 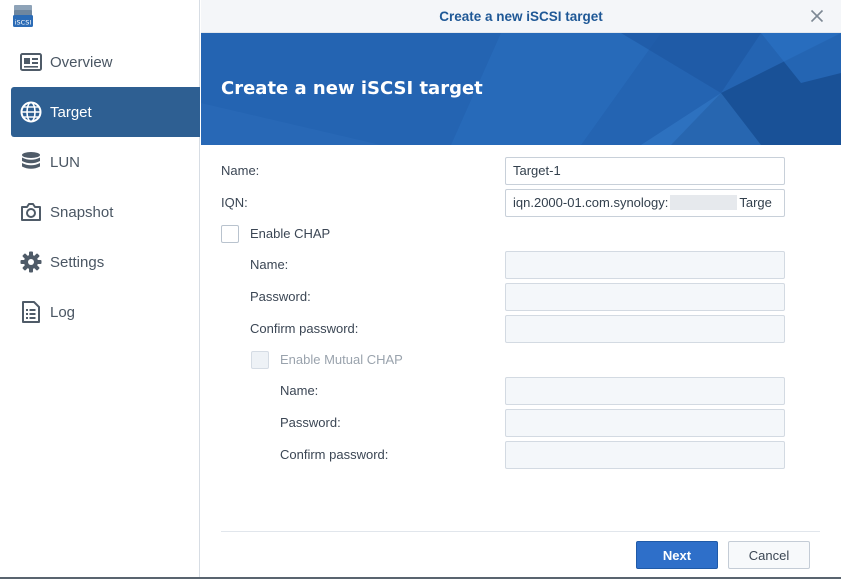 What do you see at coordinates (230, 234) in the screenshot?
I see `enable-chap-checkbox` at bounding box center [230, 234].